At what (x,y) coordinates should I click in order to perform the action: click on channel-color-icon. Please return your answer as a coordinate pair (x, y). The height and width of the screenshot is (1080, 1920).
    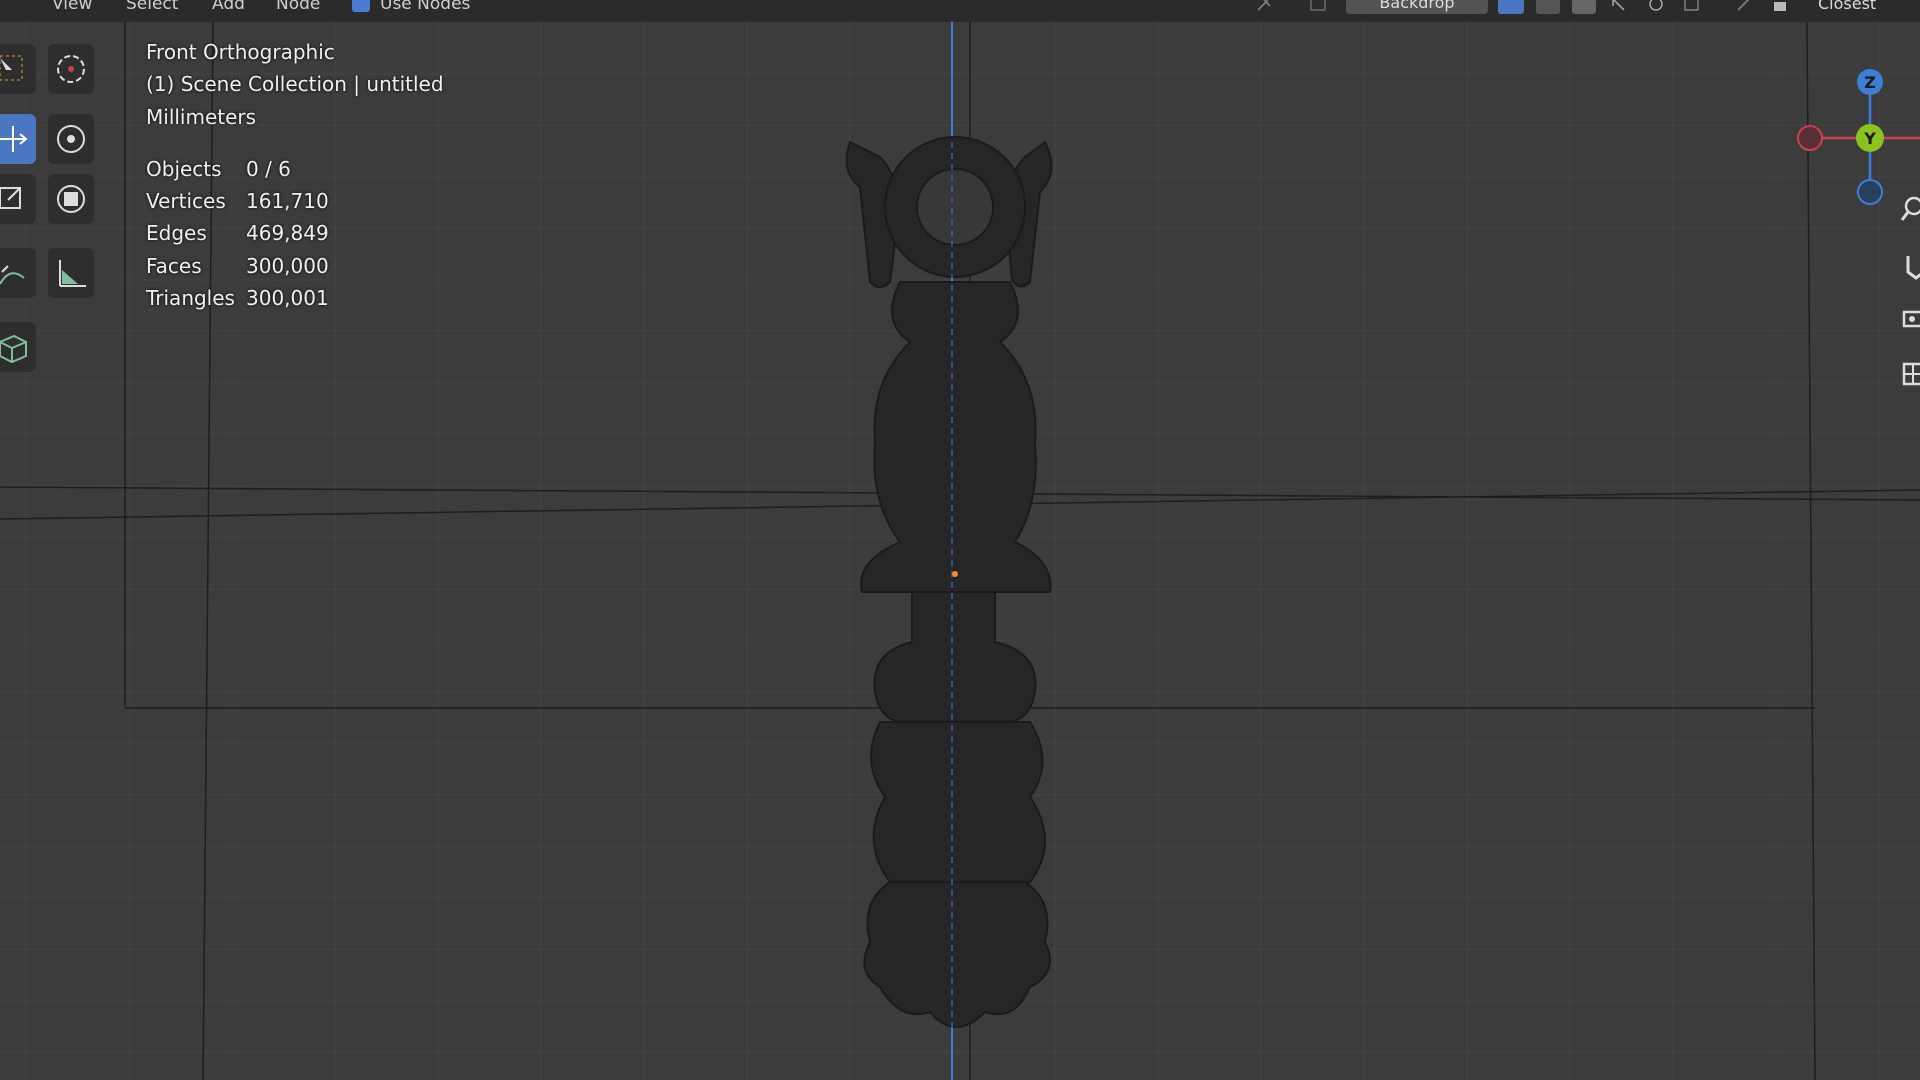
    Looking at the image, I should click on (1584, 7).